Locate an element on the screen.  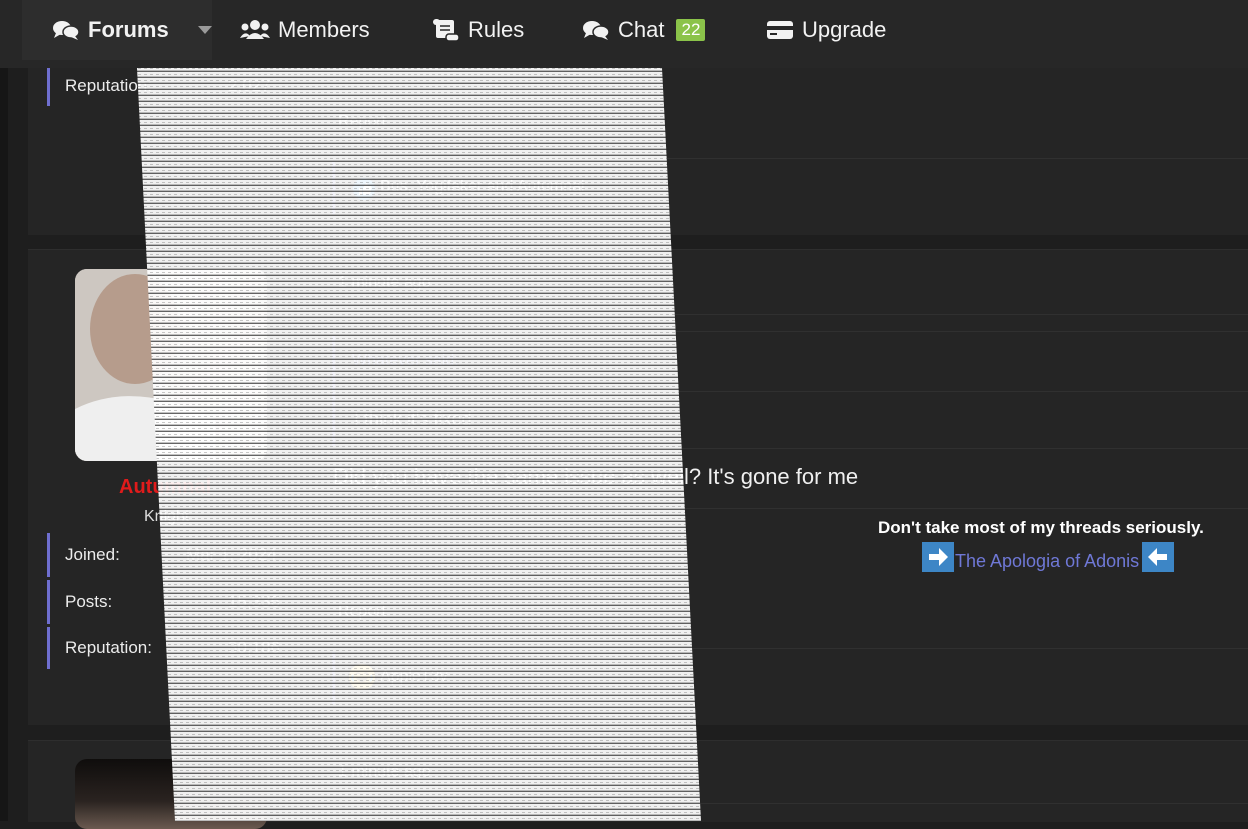
nav-forums: Forums is located at coordinates (117, 30).